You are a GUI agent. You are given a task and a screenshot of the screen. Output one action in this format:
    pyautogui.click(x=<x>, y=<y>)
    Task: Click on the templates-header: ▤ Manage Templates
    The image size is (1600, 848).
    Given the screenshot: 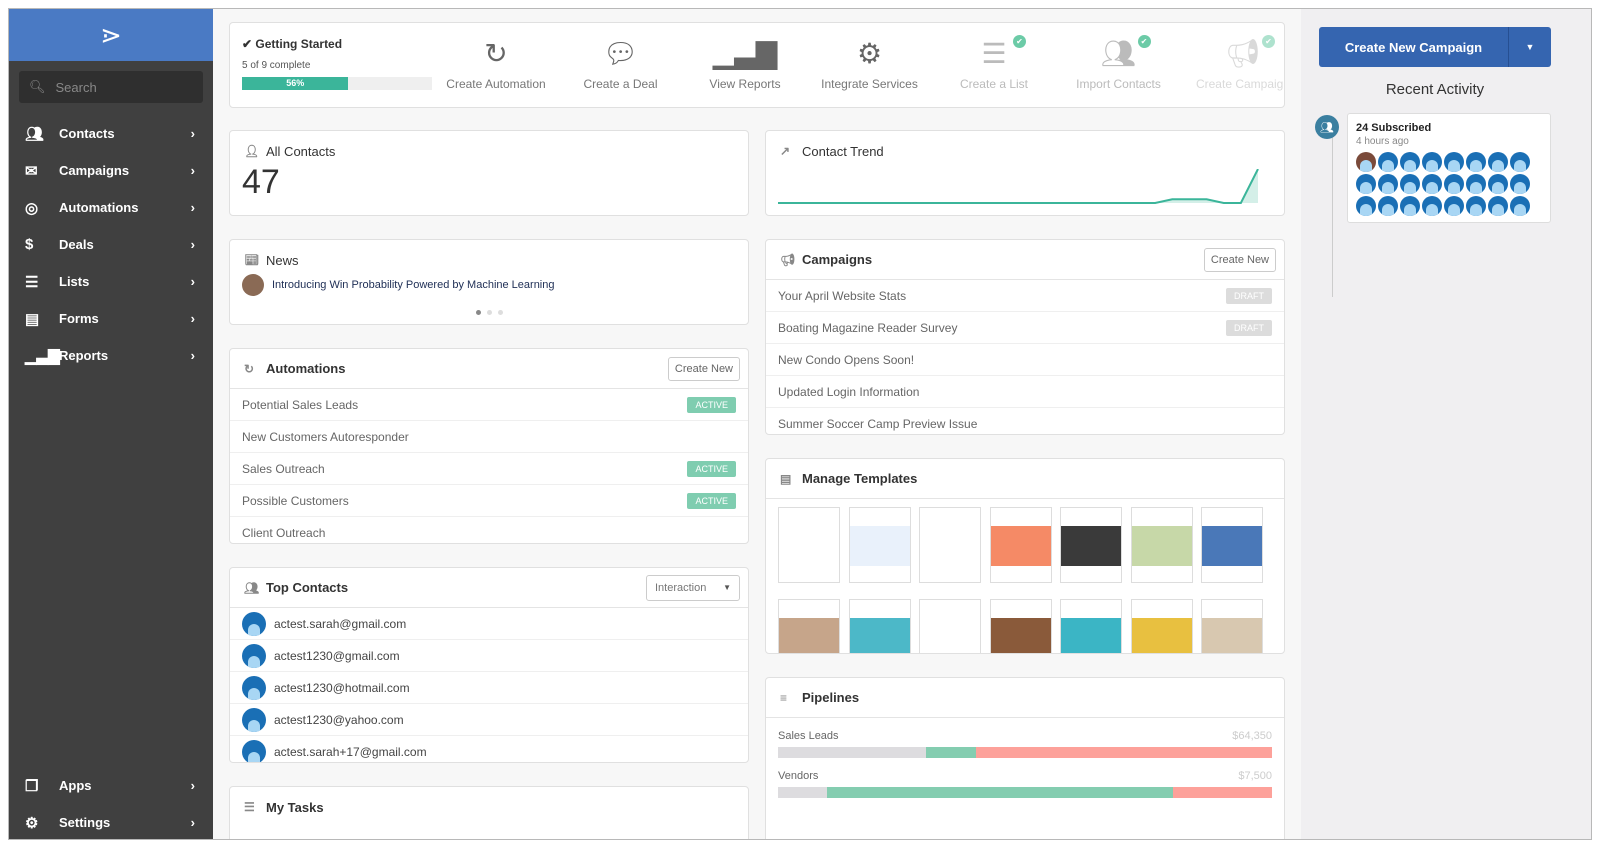 What is the action you would take?
    pyautogui.click(x=1025, y=479)
    